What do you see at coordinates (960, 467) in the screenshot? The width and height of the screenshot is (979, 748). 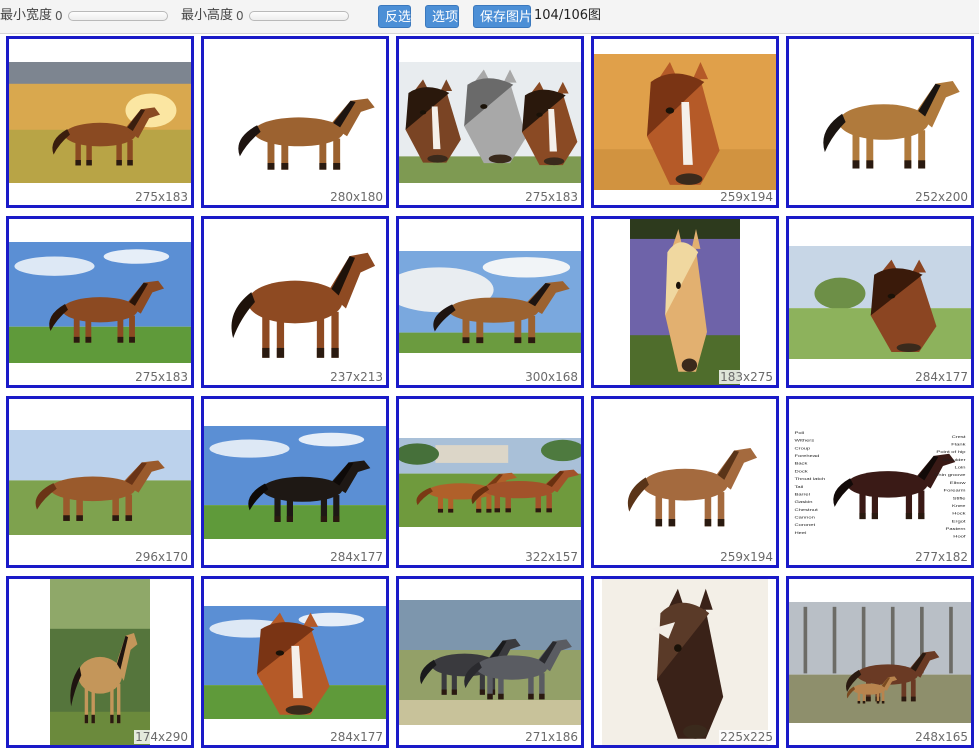 I see `anatomy-label: Loin` at bounding box center [960, 467].